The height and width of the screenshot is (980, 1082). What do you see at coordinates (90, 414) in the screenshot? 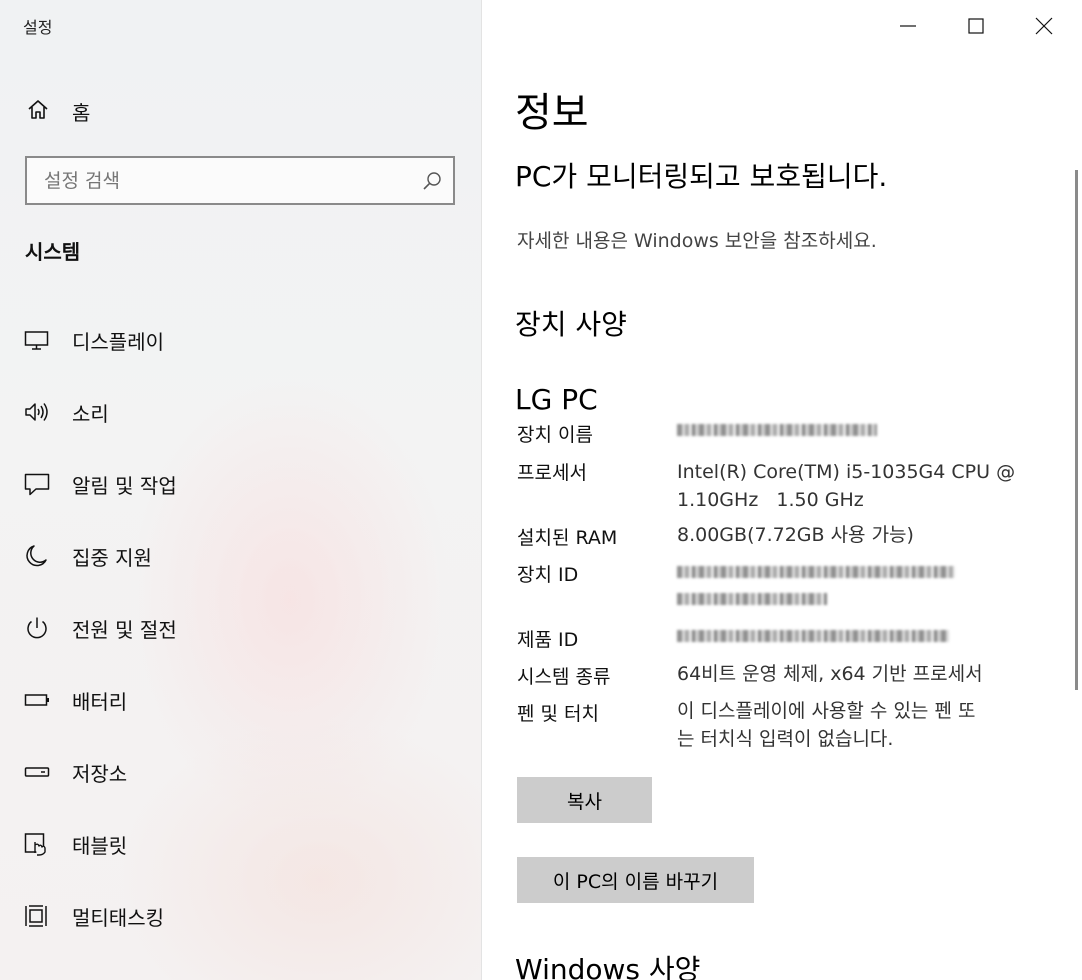
I see `sidebar-item-label: 소리` at bounding box center [90, 414].